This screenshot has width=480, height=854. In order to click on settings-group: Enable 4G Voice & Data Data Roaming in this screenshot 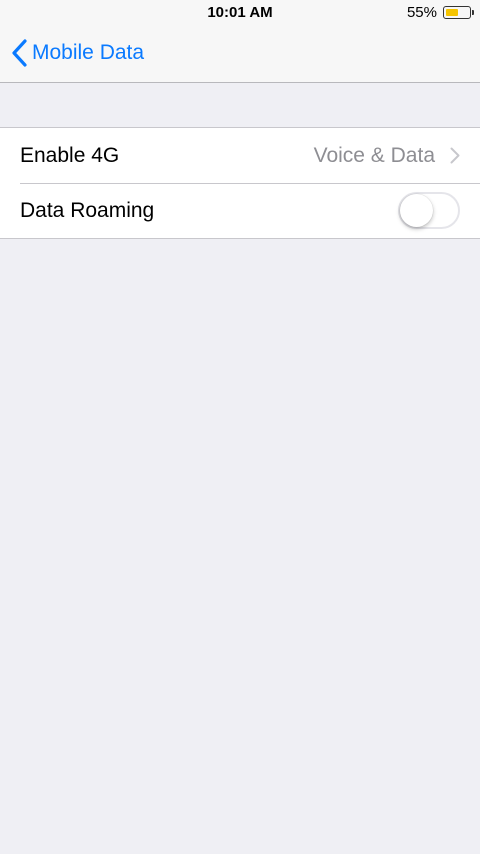, I will do `click(240, 183)`.